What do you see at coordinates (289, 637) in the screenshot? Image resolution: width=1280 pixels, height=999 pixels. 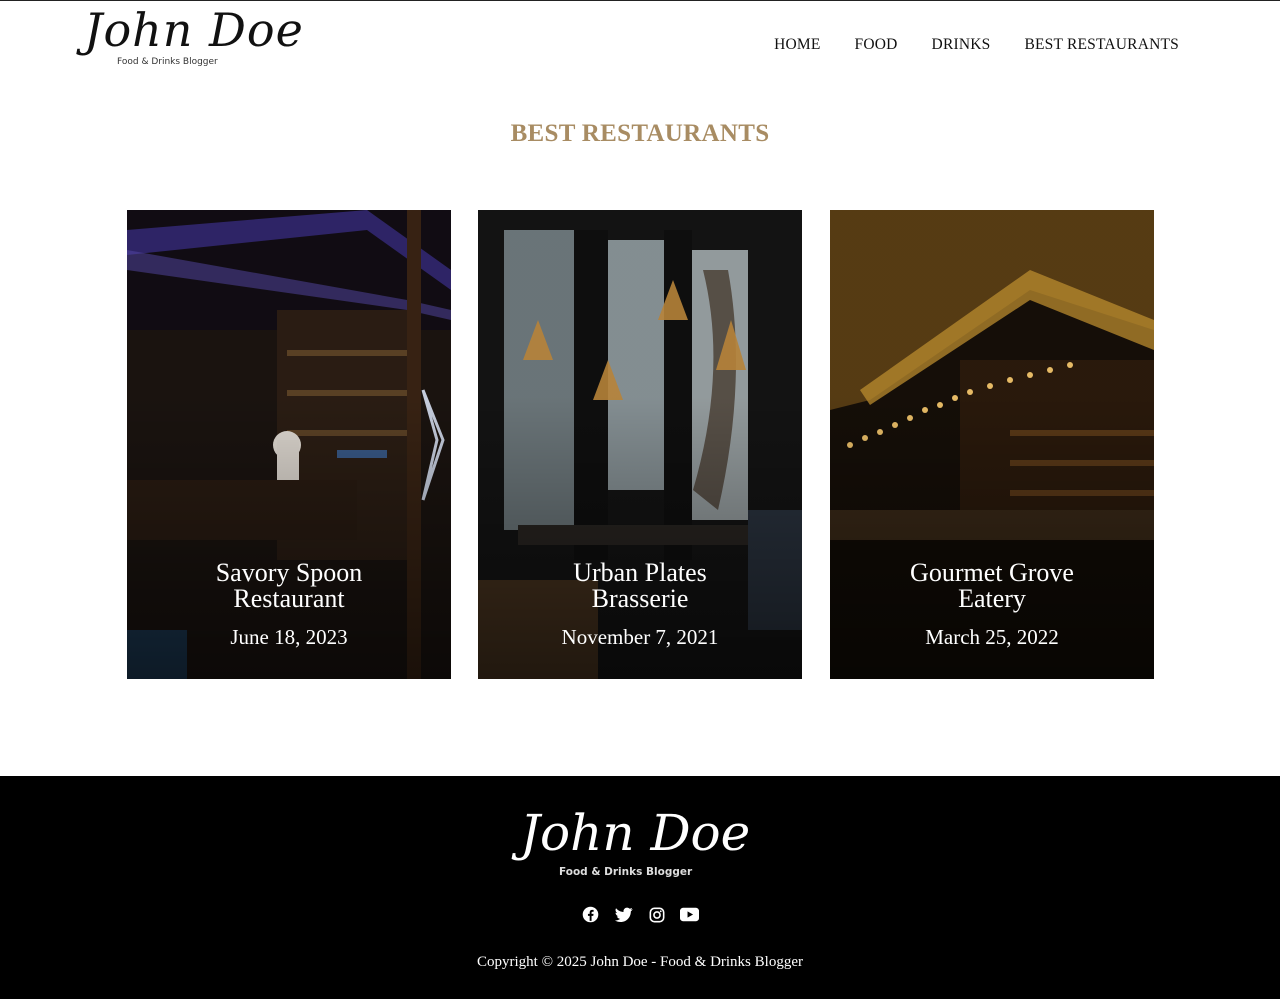 I see `restaurant-date: June 18, 2023` at bounding box center [289, 637].